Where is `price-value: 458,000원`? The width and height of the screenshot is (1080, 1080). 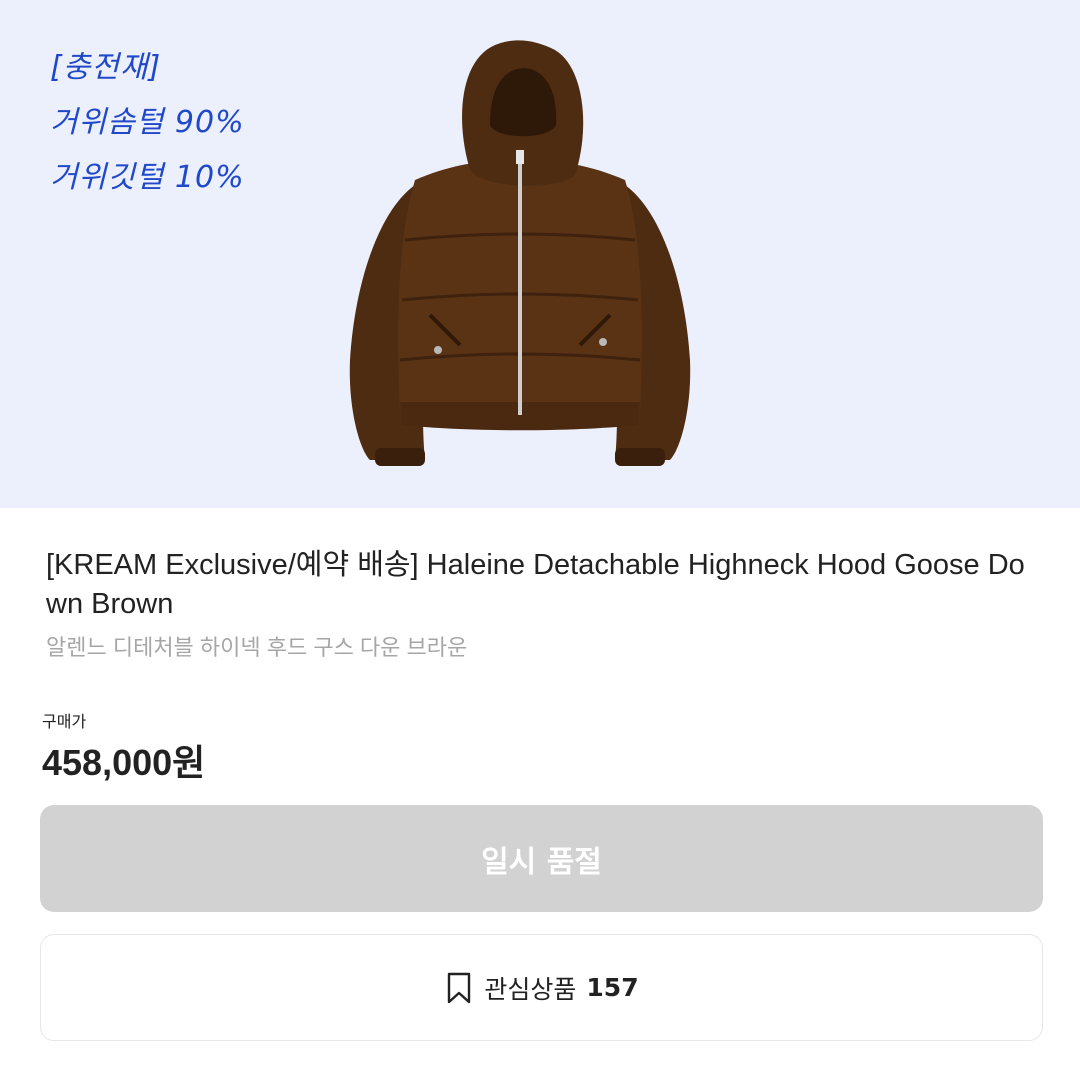
price-value: 458,000원 is located at coordinates (124, 762).